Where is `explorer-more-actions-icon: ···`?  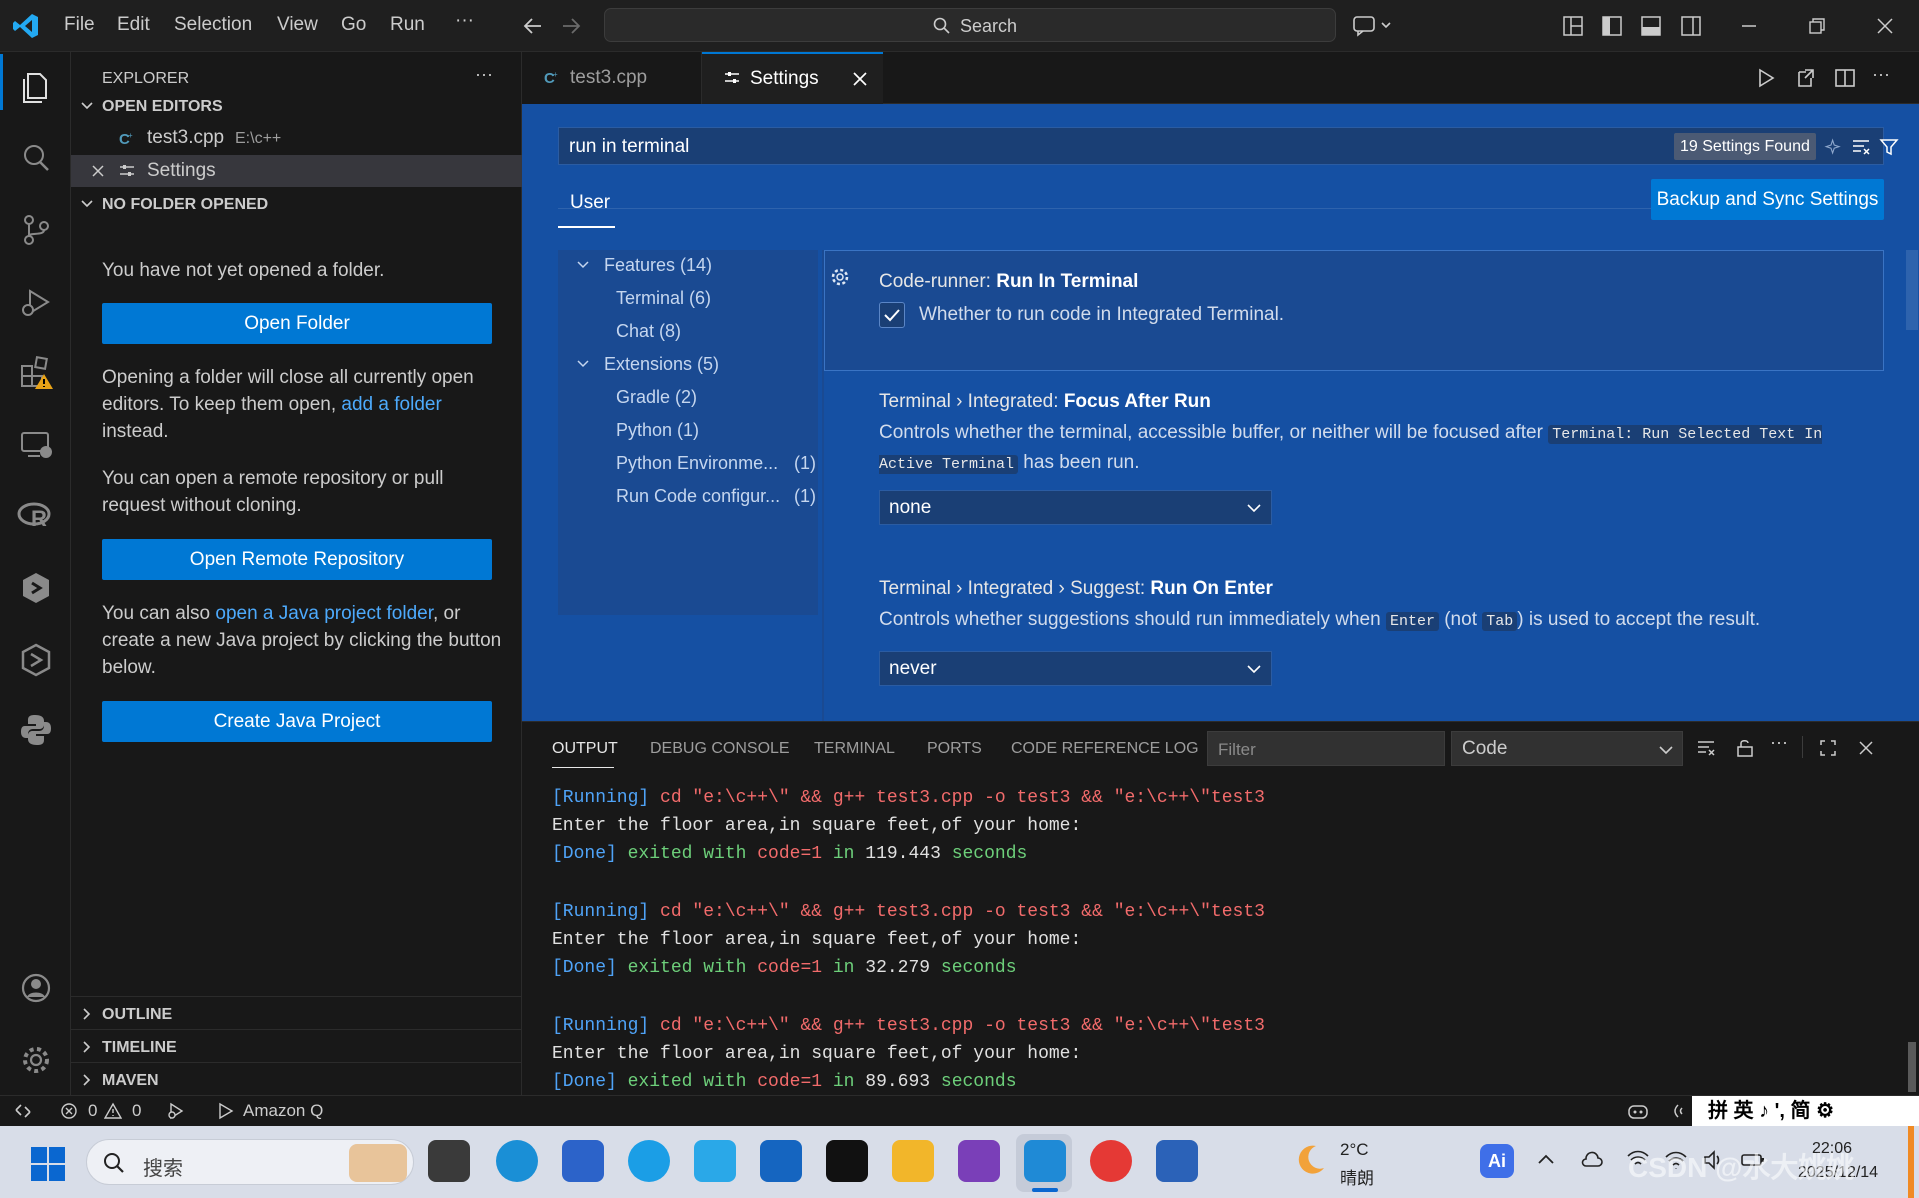
explorer-more-actions-icon: ··· is located at coordinates (484, 74).